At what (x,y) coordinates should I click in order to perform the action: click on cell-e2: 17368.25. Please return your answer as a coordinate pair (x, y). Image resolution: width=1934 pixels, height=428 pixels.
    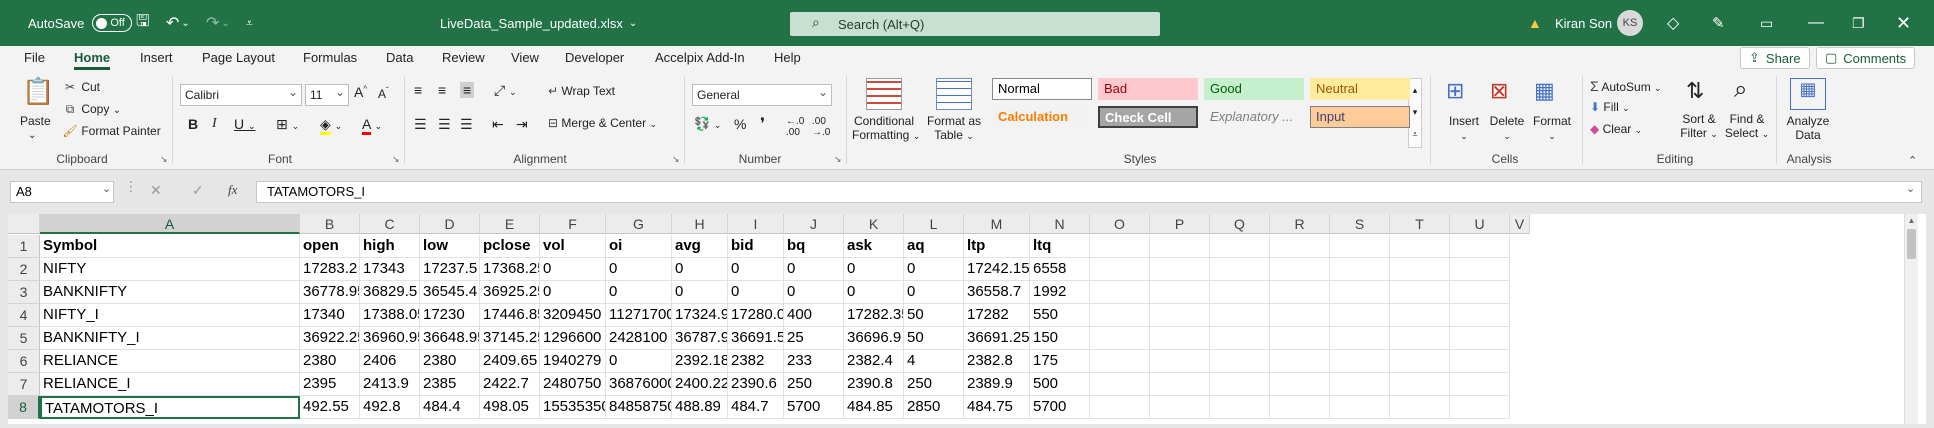
    Looking at the image, I should click on (510, 269).